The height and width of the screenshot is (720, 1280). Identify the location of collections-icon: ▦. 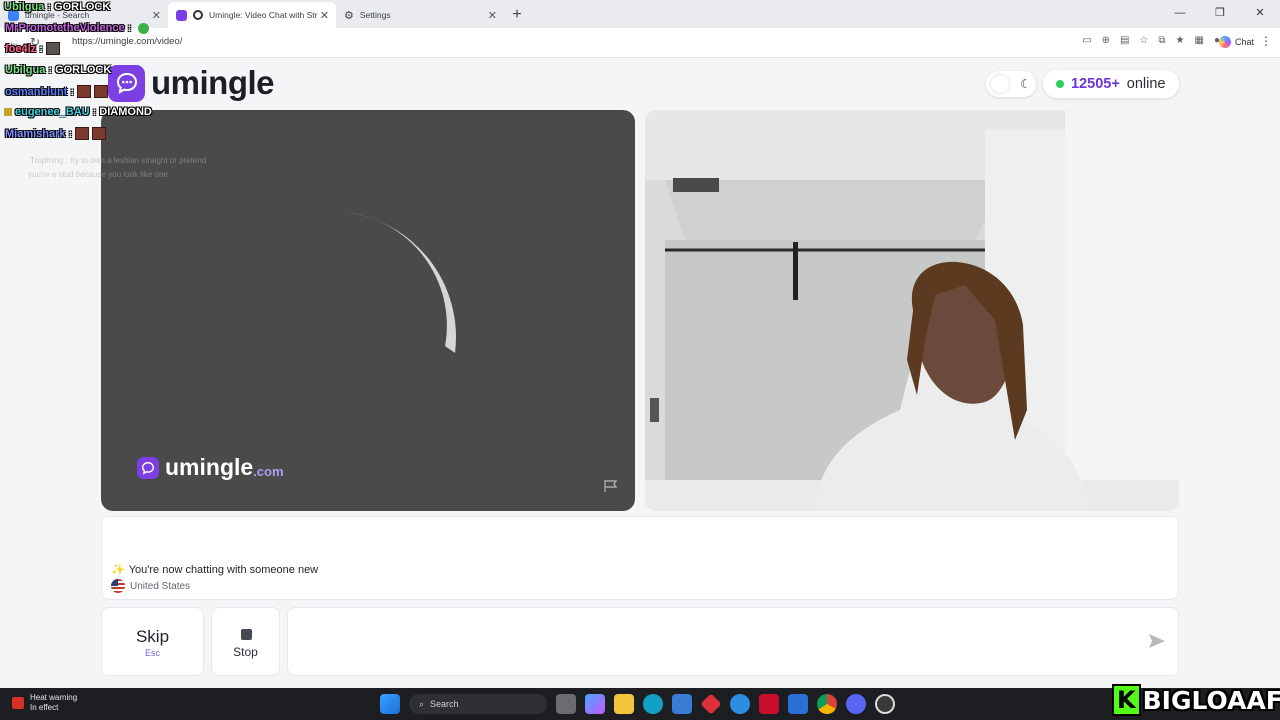
(1199, 40).